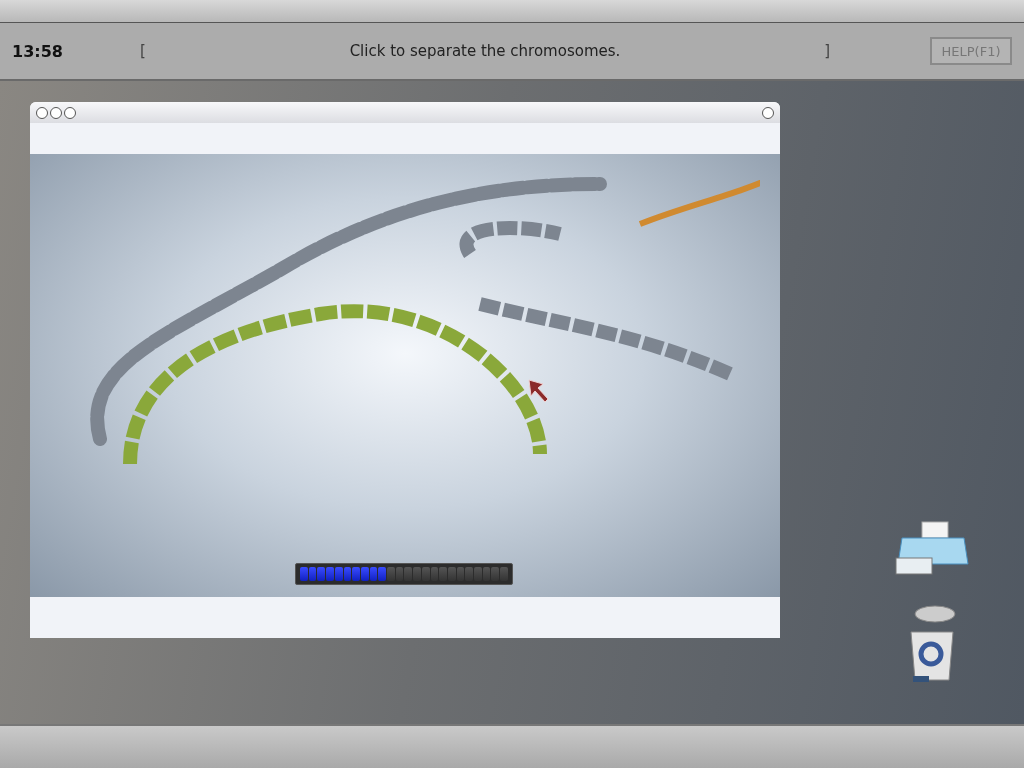  Describe the element at coordinates (932, 549) in the screenshot. I see `printer-icon` at that location.